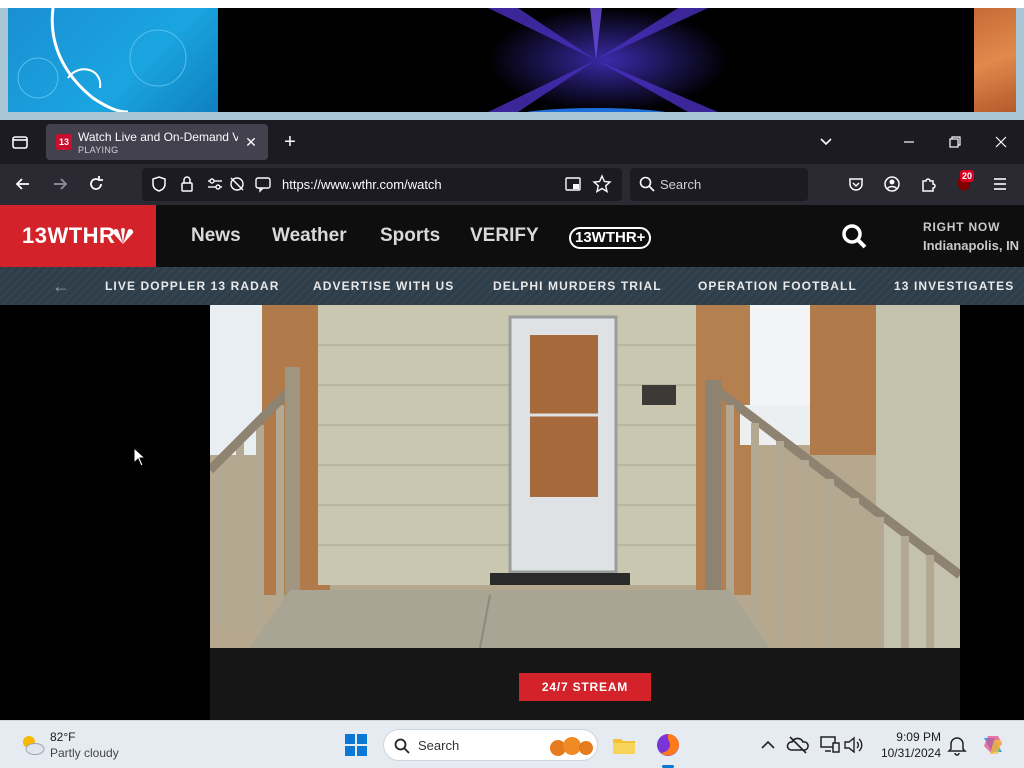 This screenshot has width=1024, height=768. I want to click on ublock-count-badge: 20, so click(967, 176).